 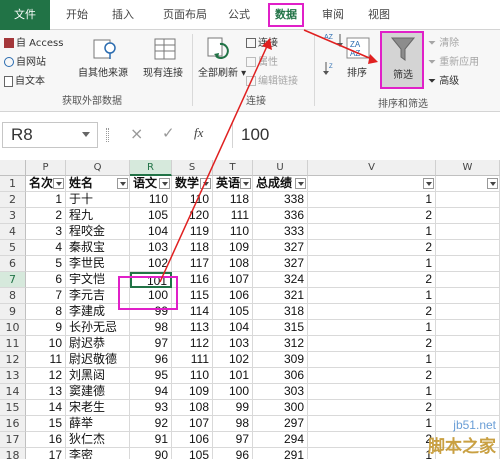 What do you see at coordinates (46, 184) in the screenshot?
I see `header-cell: 名次` at bounding box center [46, 184].